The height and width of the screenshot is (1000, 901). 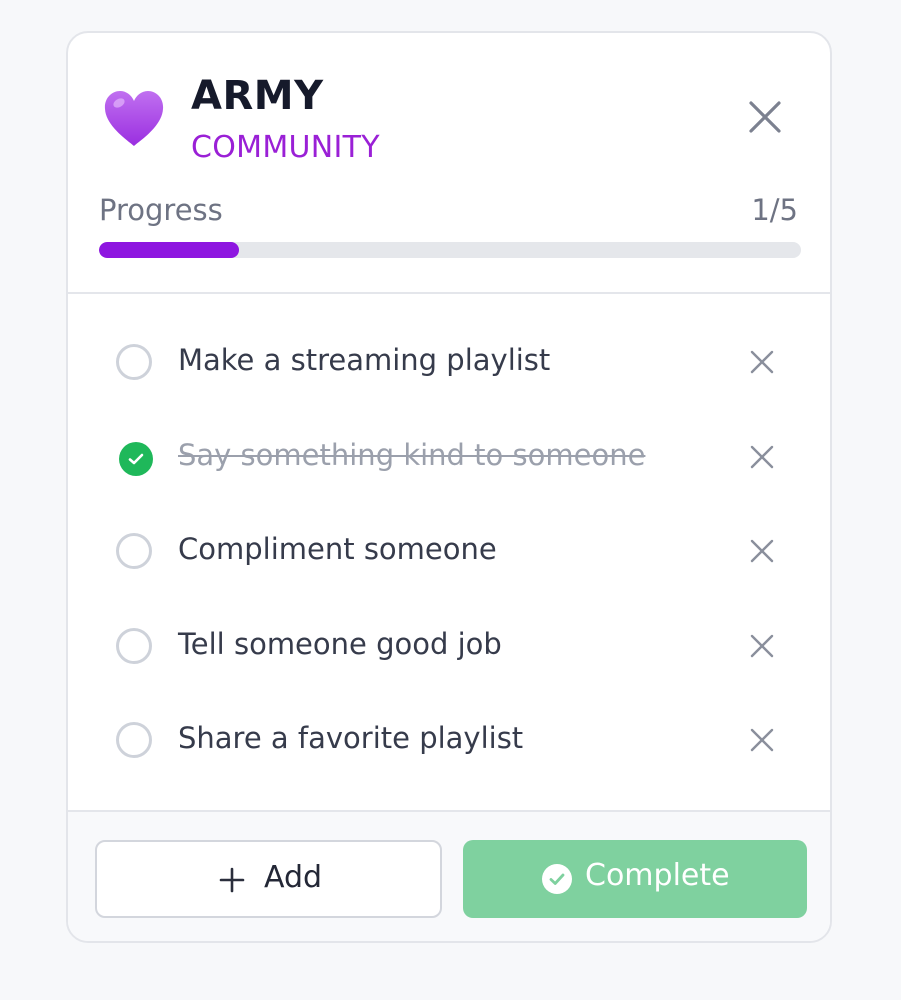 What do you see at coordinates (557, 879) in the screenshot?
I see `check-circle-icon` at bounding box center [557, 879].